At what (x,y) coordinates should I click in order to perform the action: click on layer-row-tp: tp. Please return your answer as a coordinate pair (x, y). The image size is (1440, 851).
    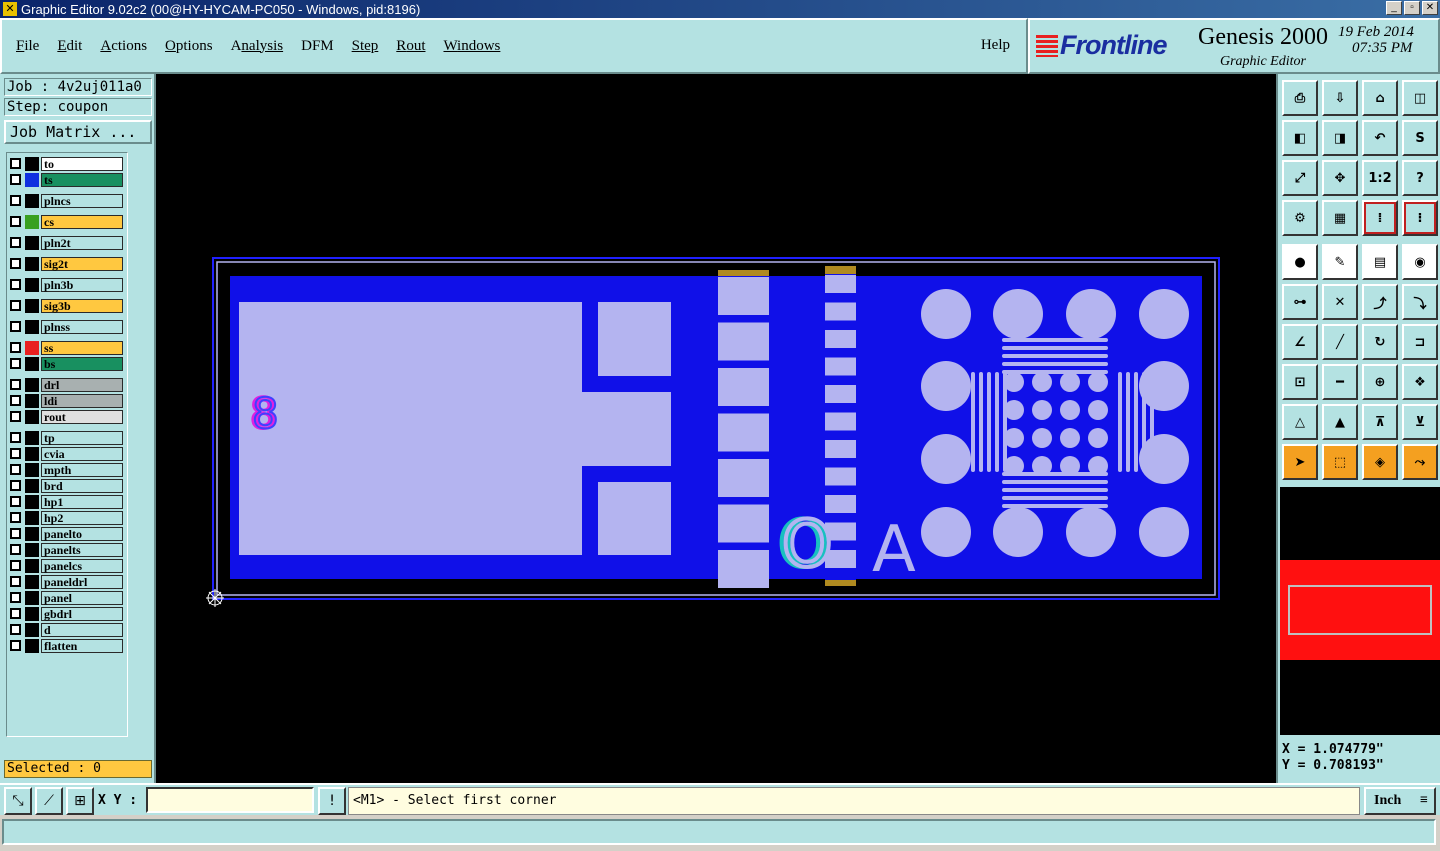
    Looking at the image, I should click on (66, 438).